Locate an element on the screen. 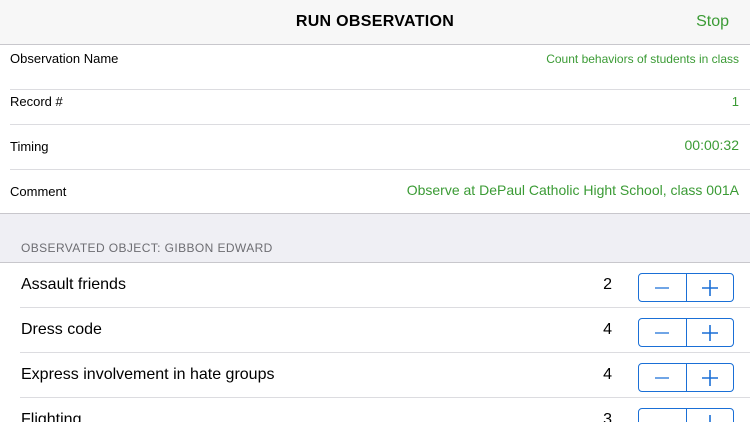 Image resolution: width=750 pixels, height=422 pixels. timing-value: 00:00:32 is located at coordinates (712, 145).